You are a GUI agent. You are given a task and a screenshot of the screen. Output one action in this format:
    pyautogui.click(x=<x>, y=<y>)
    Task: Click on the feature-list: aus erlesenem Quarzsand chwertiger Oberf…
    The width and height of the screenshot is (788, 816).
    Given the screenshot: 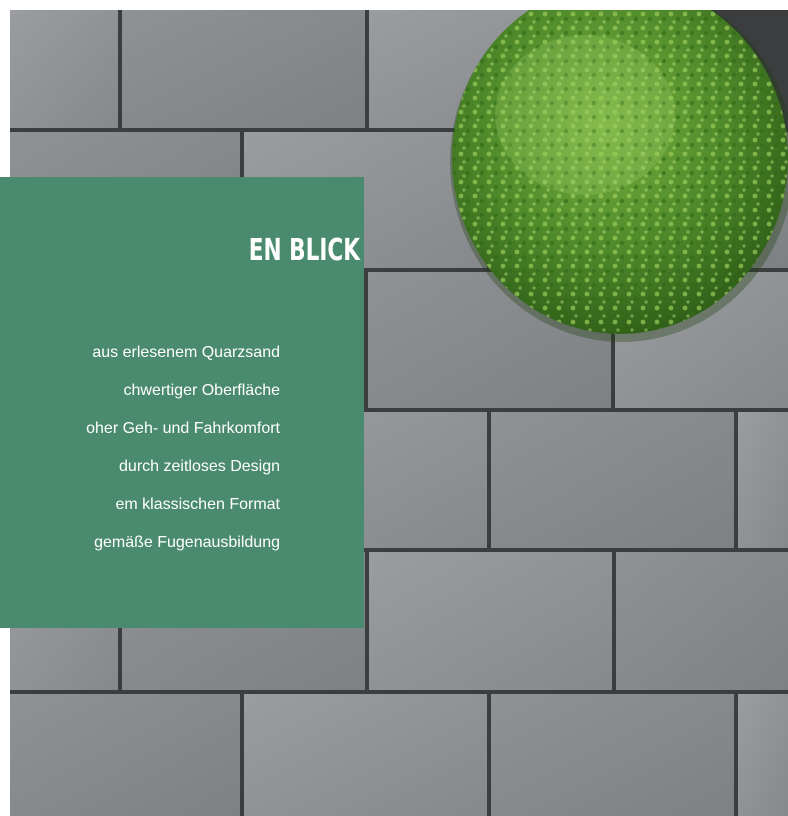 What is the action you would take?
    pyautogui.click(x=140, y=455)
    